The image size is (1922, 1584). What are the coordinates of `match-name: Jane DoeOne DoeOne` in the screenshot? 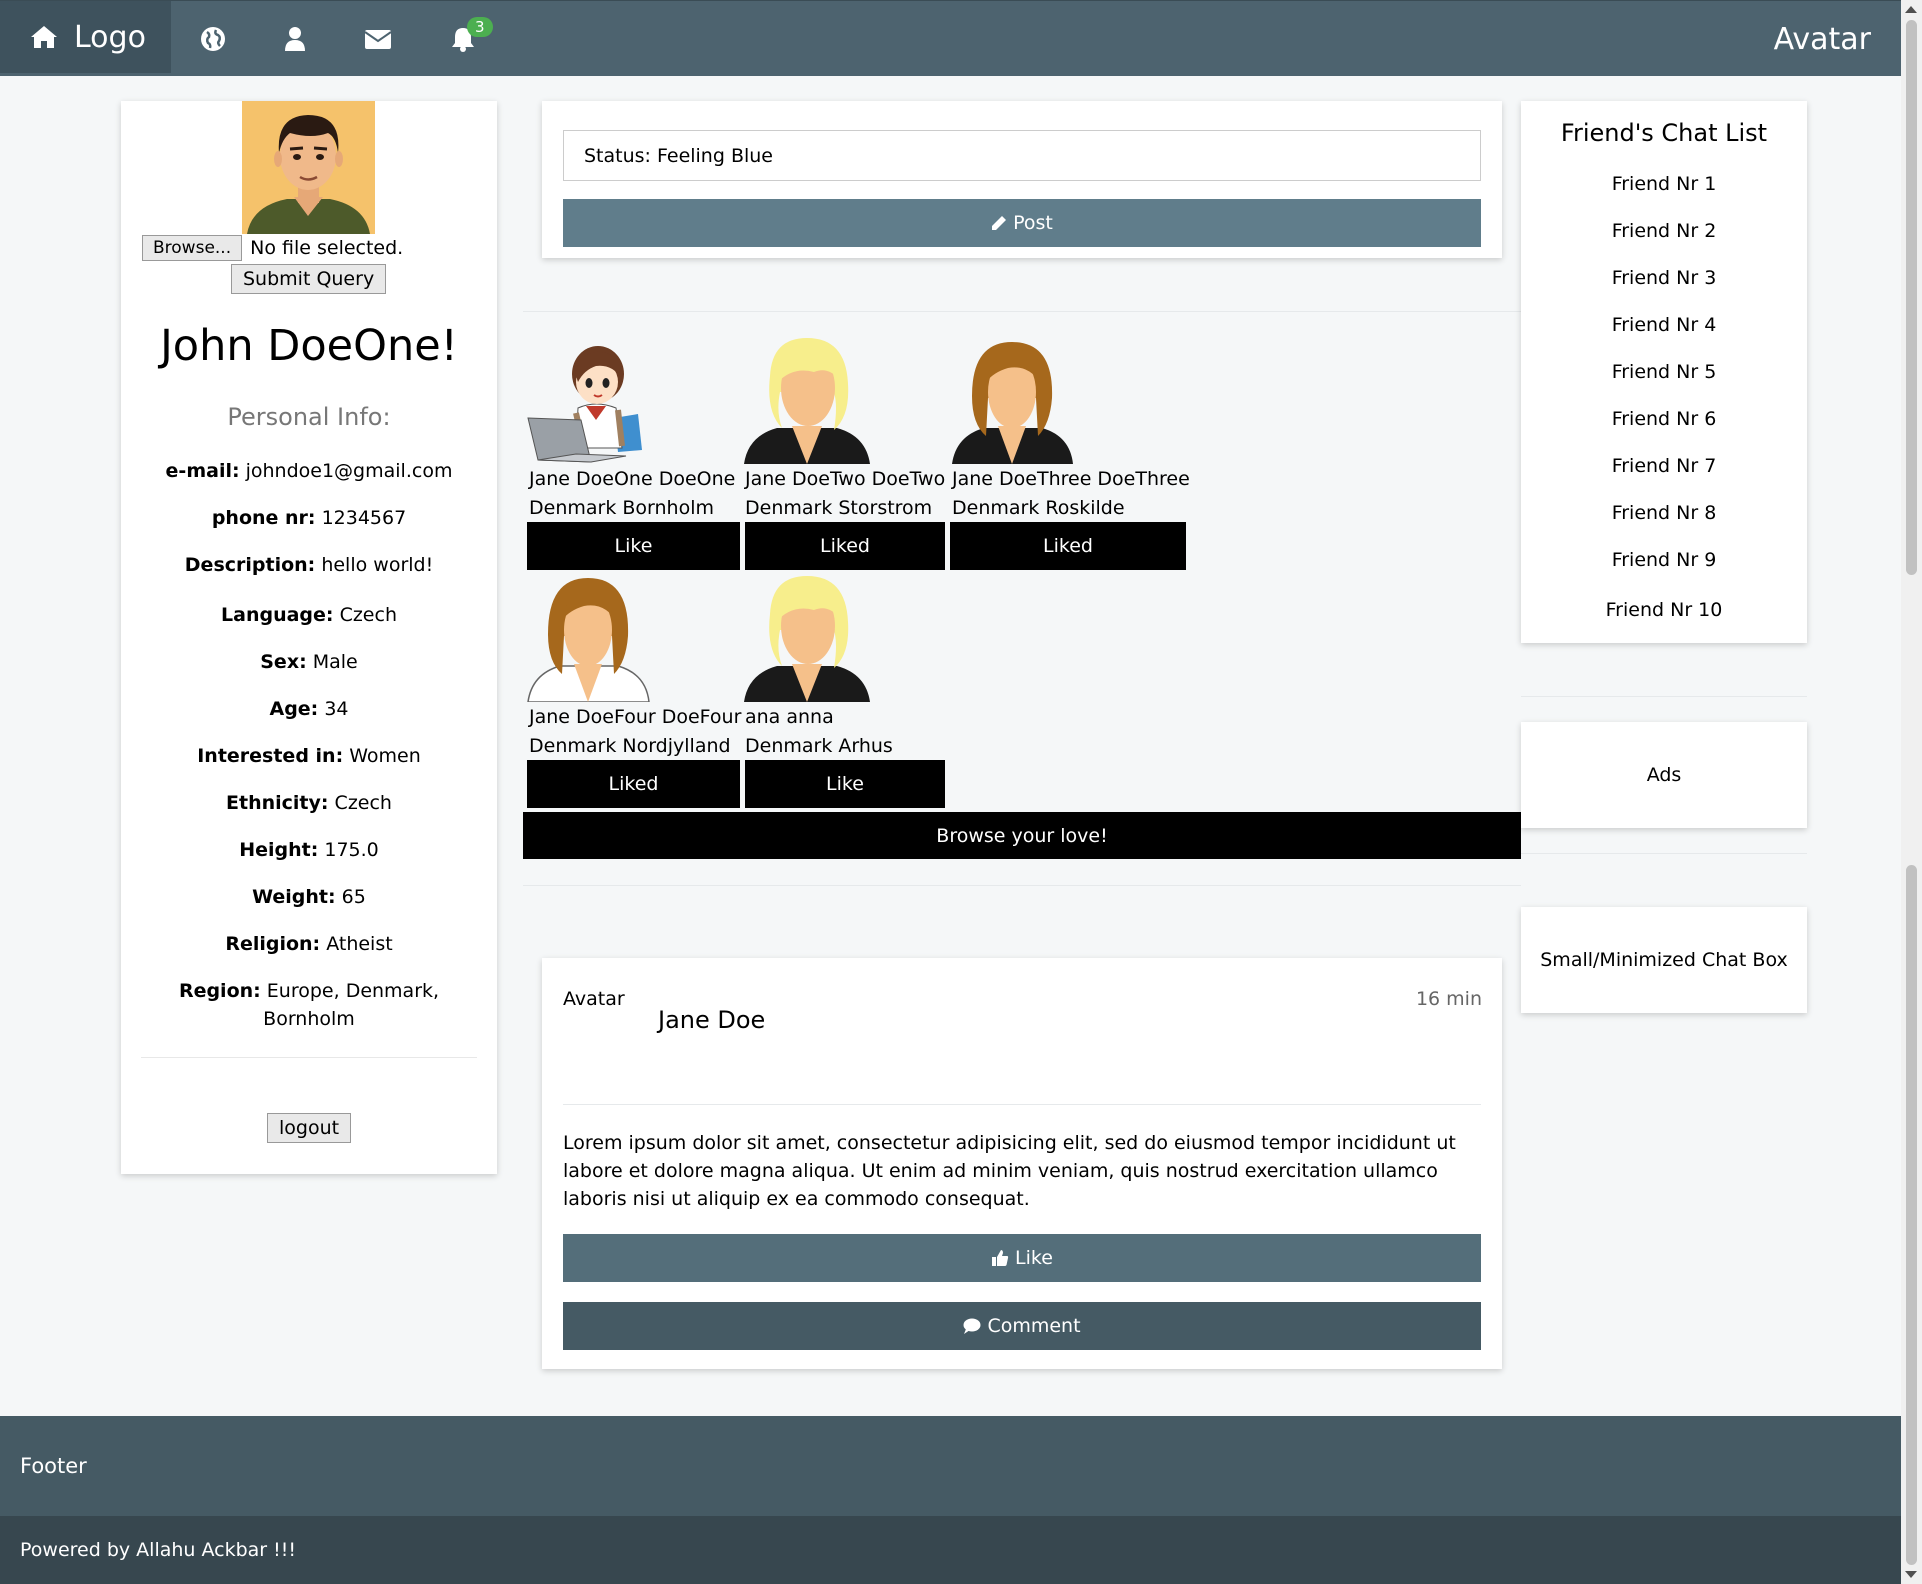 It's located at (632, 479).